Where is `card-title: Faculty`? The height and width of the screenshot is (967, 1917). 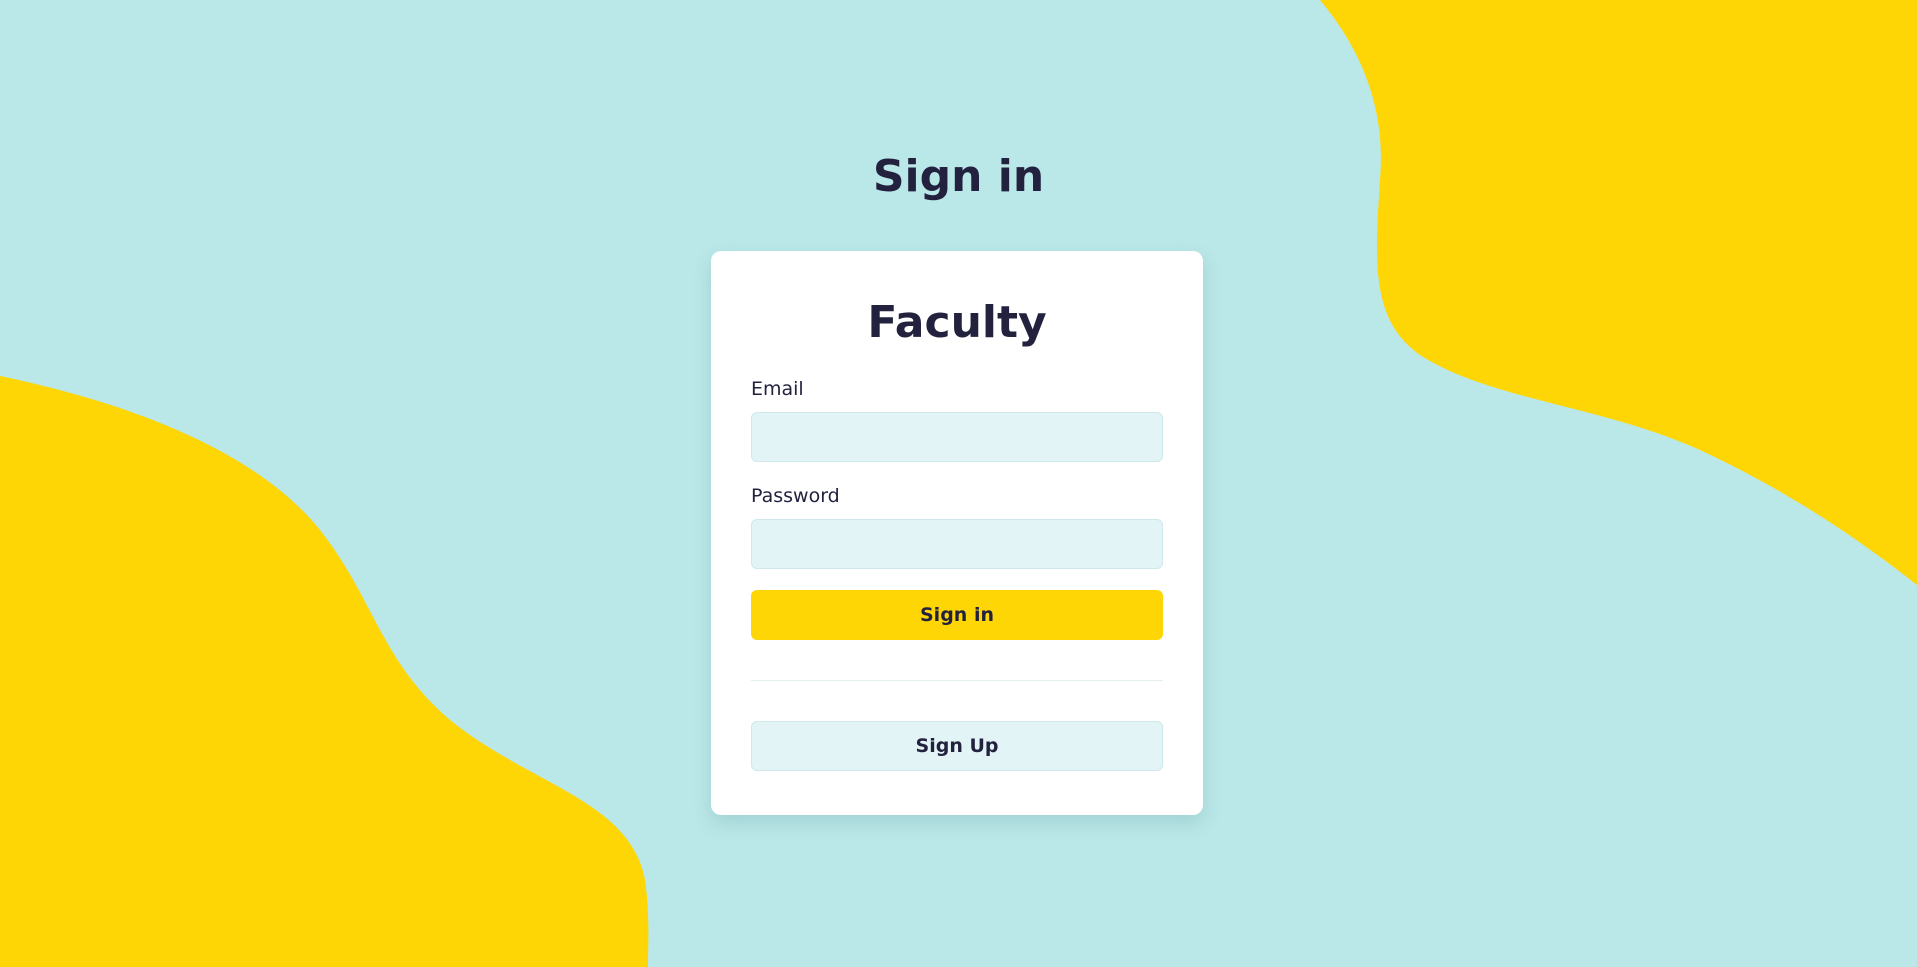
card-title: Faculty is located at coordinates (957, 322).